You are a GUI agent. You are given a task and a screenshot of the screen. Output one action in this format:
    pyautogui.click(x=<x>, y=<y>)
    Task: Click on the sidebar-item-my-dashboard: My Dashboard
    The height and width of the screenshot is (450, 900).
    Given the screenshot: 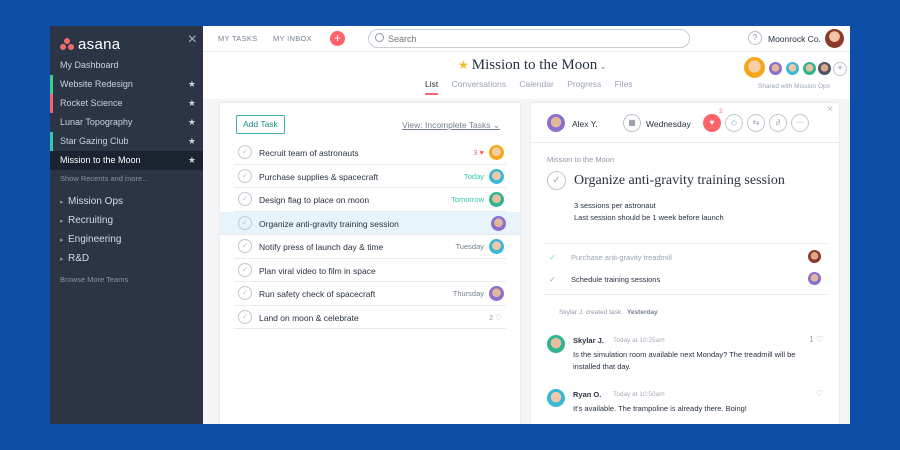 What is the action you would take?
    pyautogui.click(x=126, y=65)
    